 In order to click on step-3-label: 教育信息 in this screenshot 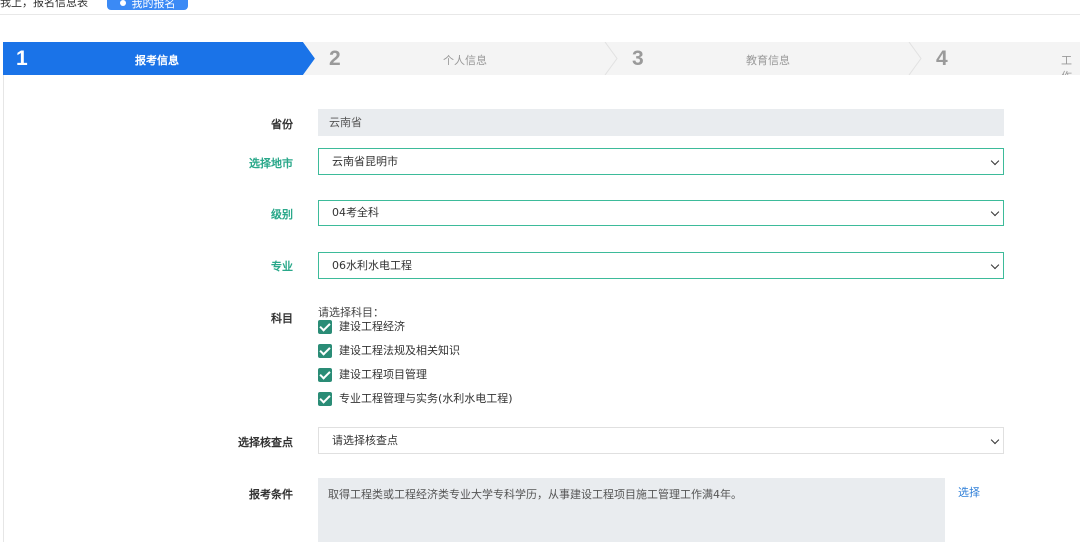, I will do `click(768, 60)`.